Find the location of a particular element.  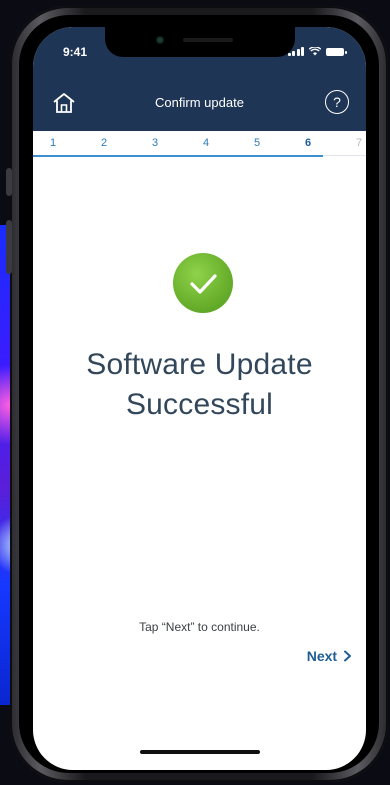

status-icons is located at coordinates (317, 51).